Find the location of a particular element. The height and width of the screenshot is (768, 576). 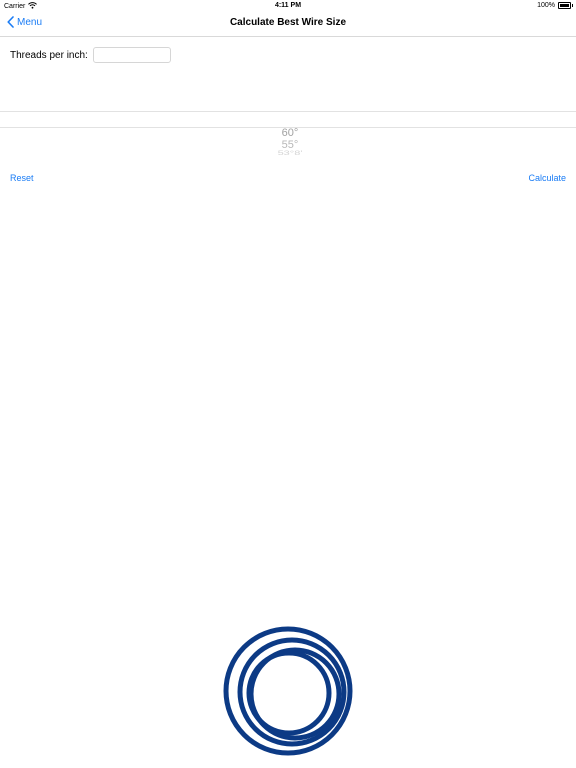

picker-option: 53°8' is located at coordinates (290, 153).